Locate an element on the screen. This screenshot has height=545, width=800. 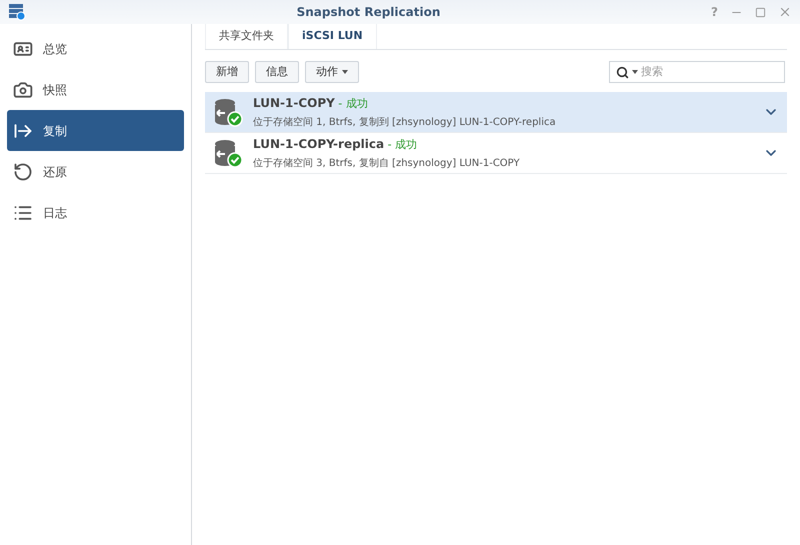
sidebar-item: 日志 is located at coordinates (95, 212).